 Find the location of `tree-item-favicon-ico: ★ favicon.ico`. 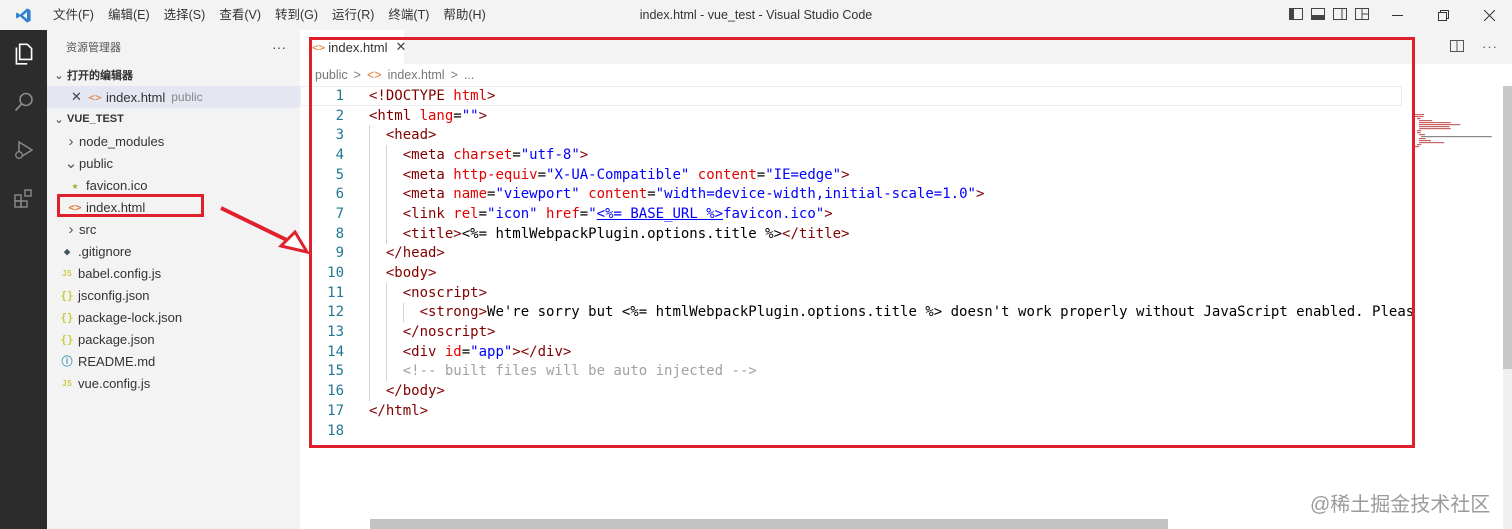

tree-item-favicon-ico: ★ favicon.ico is located at coordinates (173, 185).